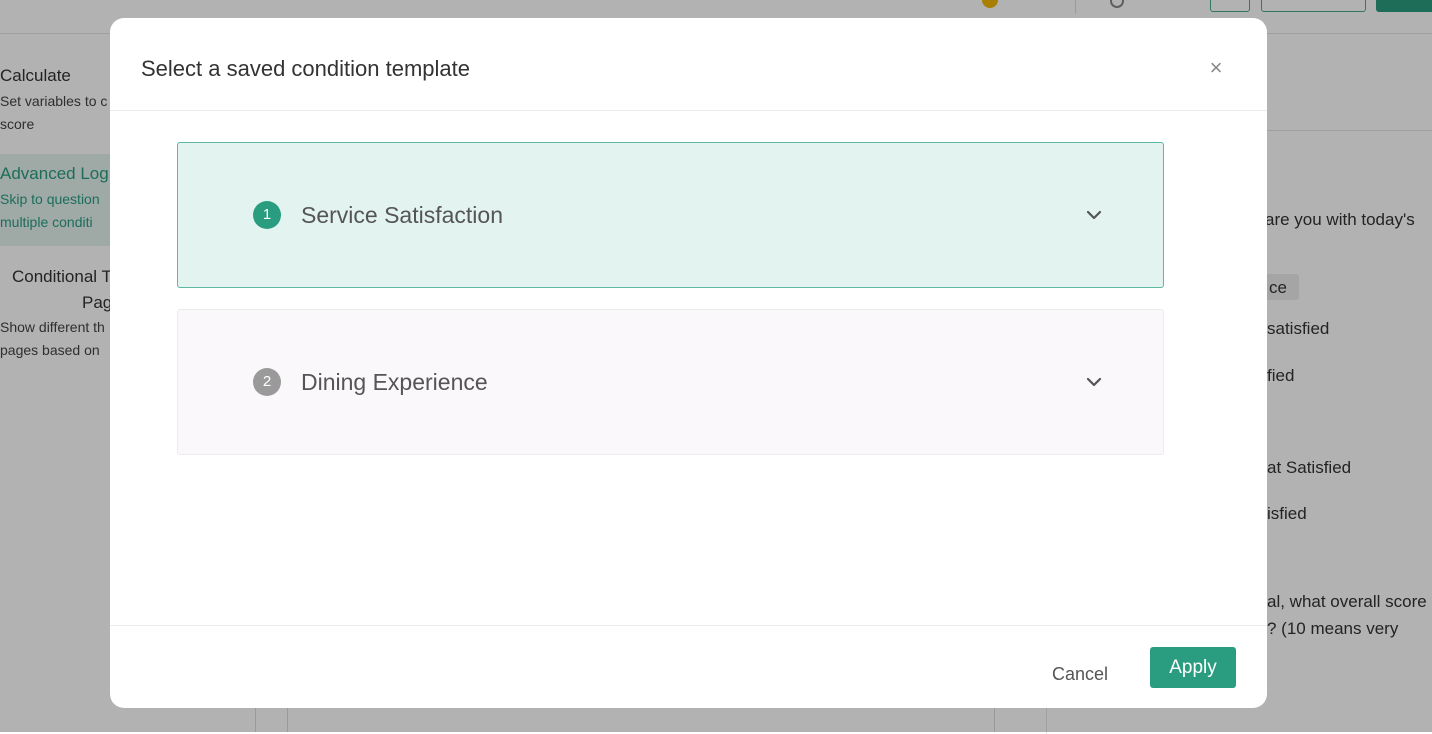  Describe the element at coordinates (1193, 667) in the screenshot. I see `apply-button: Apply` at that location.